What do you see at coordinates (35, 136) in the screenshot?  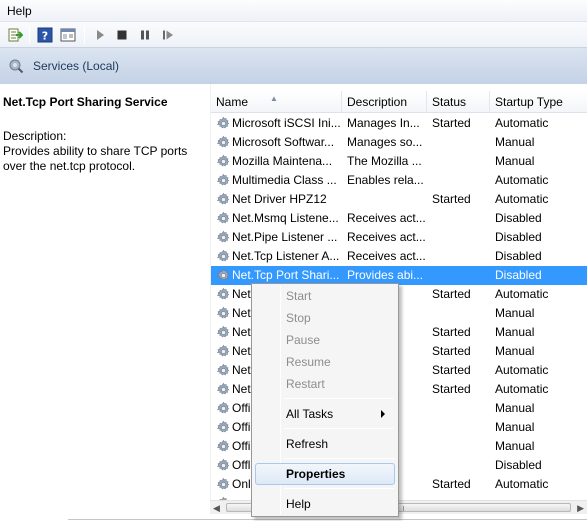 I see `description-label: Description:` at bounding box center [35, 136].